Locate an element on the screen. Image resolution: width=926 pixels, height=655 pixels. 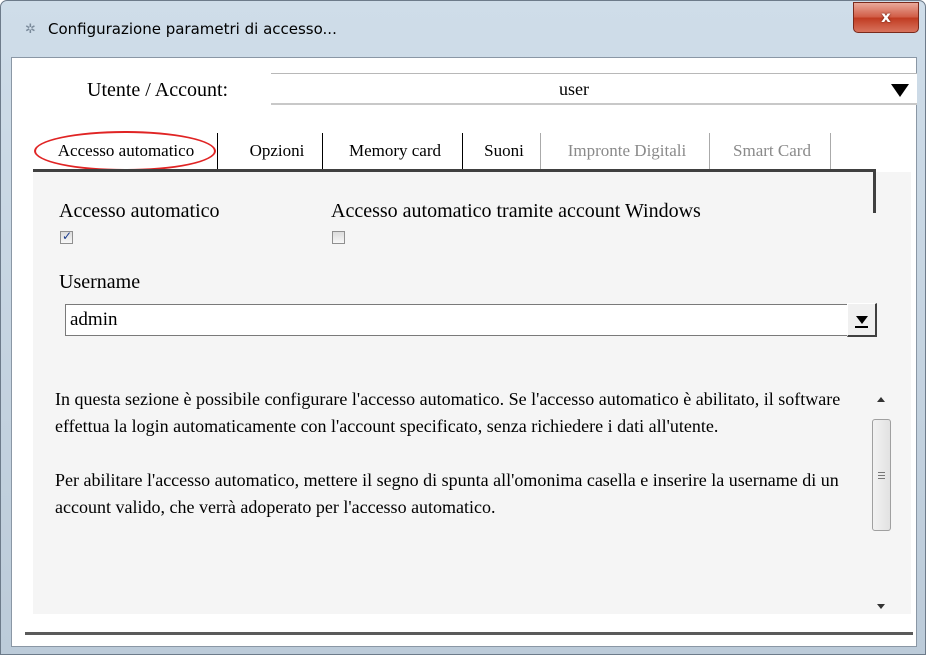
username-dropdown-button is located at coordinates (862, 320).